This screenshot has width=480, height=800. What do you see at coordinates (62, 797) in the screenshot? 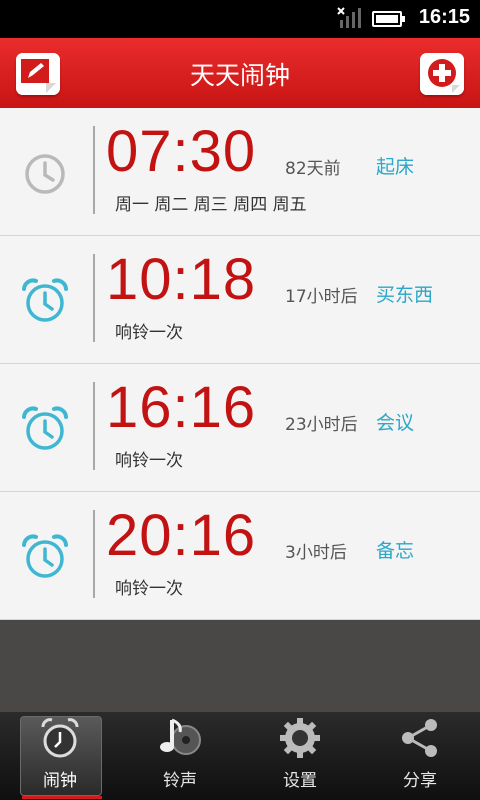
I see `tab-active-indicator` at bounding box center [62, 797].